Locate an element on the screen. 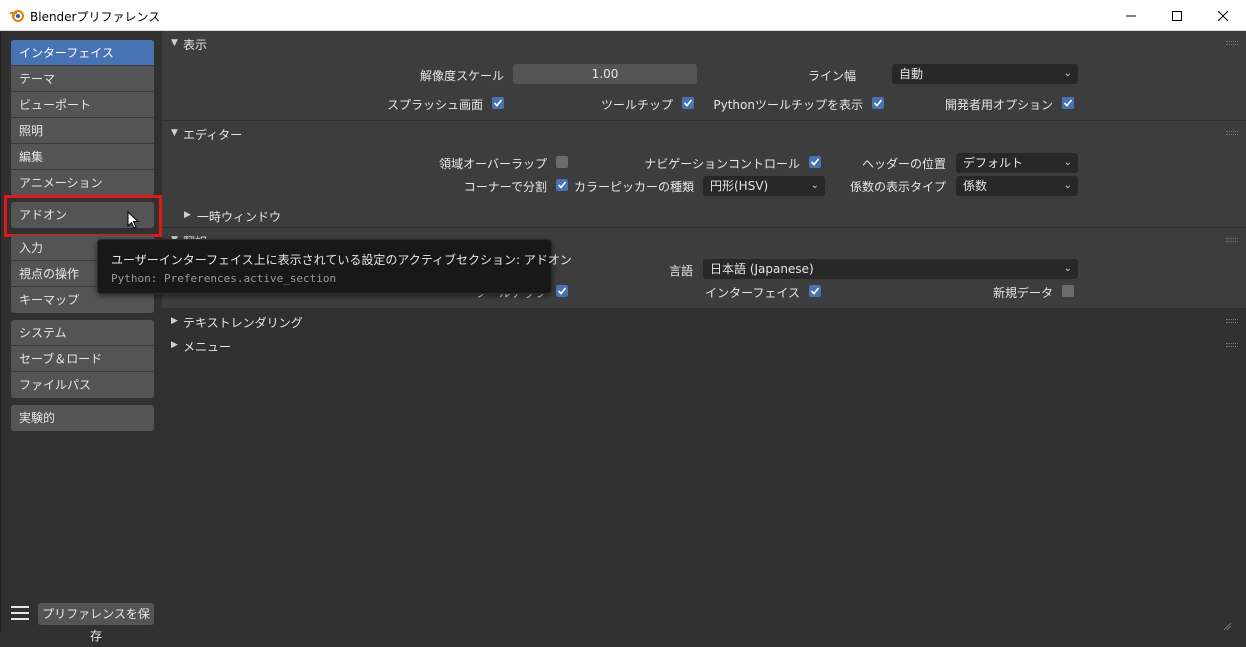 Image resolution: width=1246 pixels, height=647 pixels. sidebar-item-file-paths: ファイルパス is located at coordinates (82, 385).